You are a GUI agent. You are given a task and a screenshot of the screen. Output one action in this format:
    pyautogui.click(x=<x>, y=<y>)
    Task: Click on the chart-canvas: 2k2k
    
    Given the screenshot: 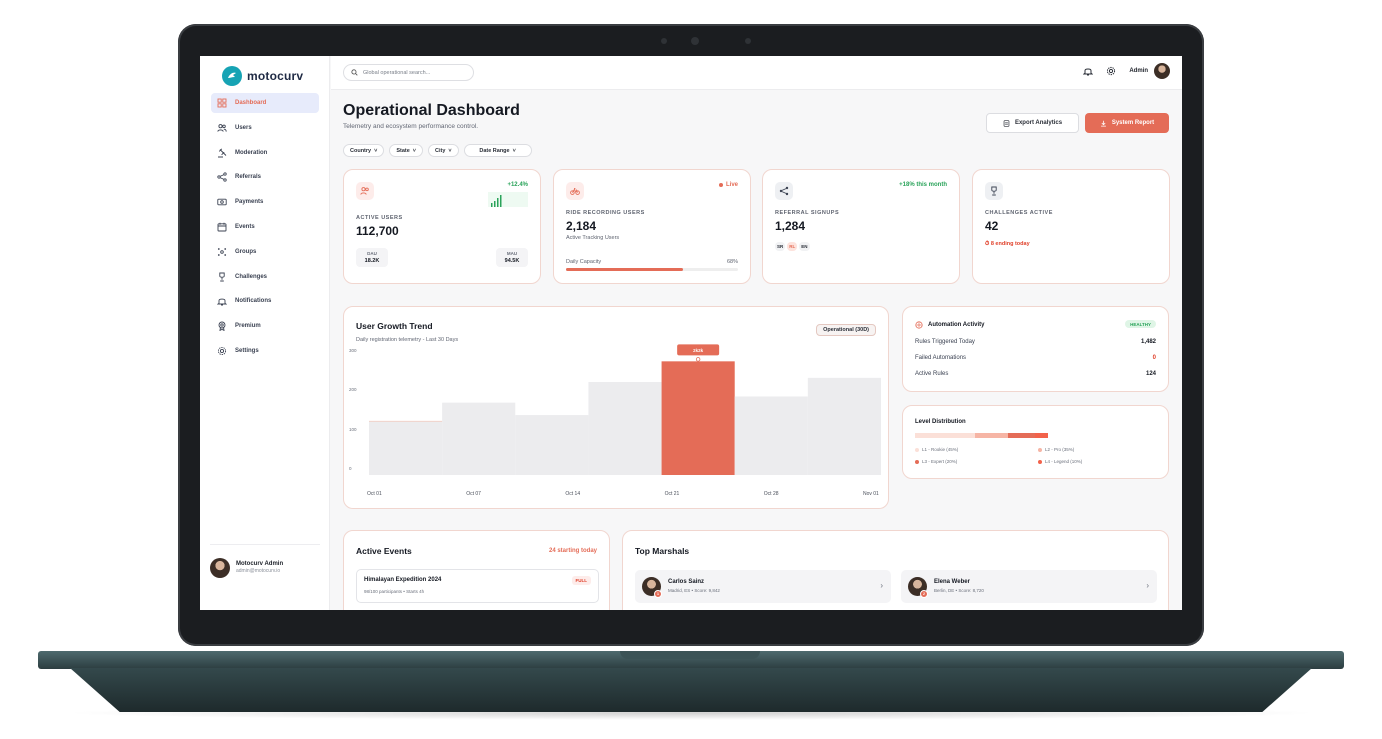 What is the action you would take?
    pyautogui.click(x=625, y=409)
    